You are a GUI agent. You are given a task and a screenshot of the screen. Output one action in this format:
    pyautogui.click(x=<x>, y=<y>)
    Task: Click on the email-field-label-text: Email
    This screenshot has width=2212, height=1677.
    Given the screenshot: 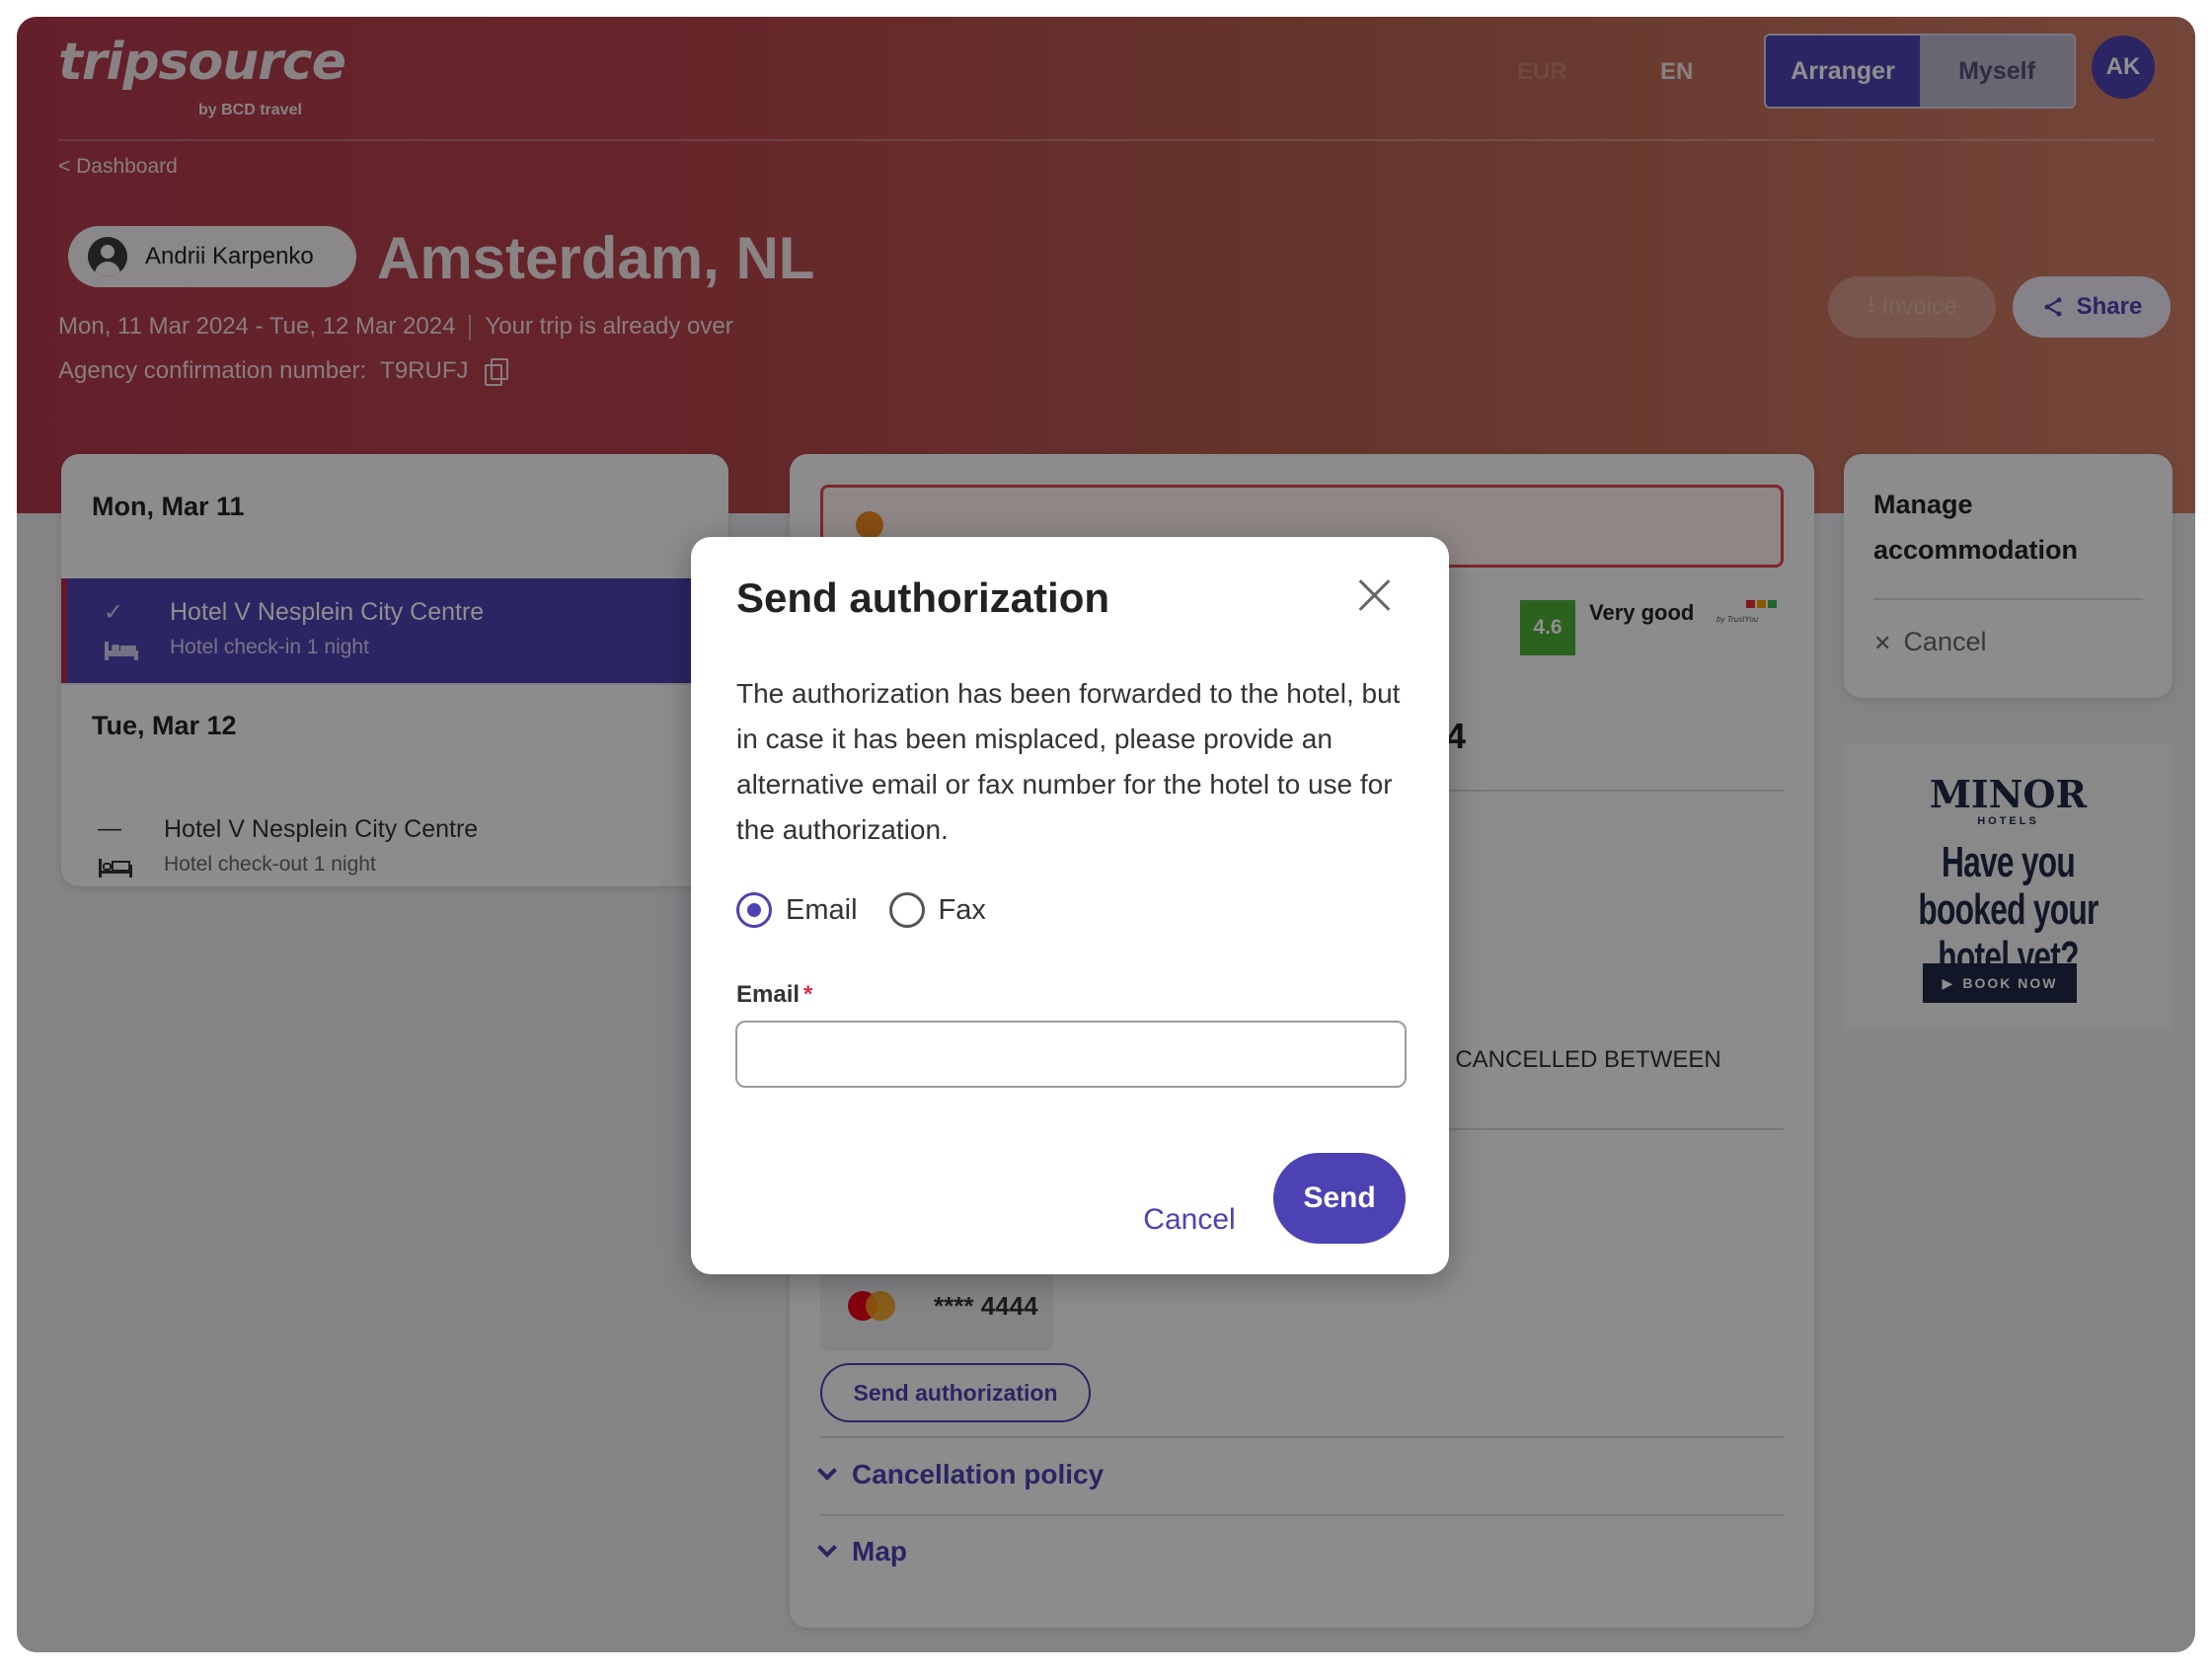 What is the action you would take?
    pyautogui.click(x=768, y=994)
    